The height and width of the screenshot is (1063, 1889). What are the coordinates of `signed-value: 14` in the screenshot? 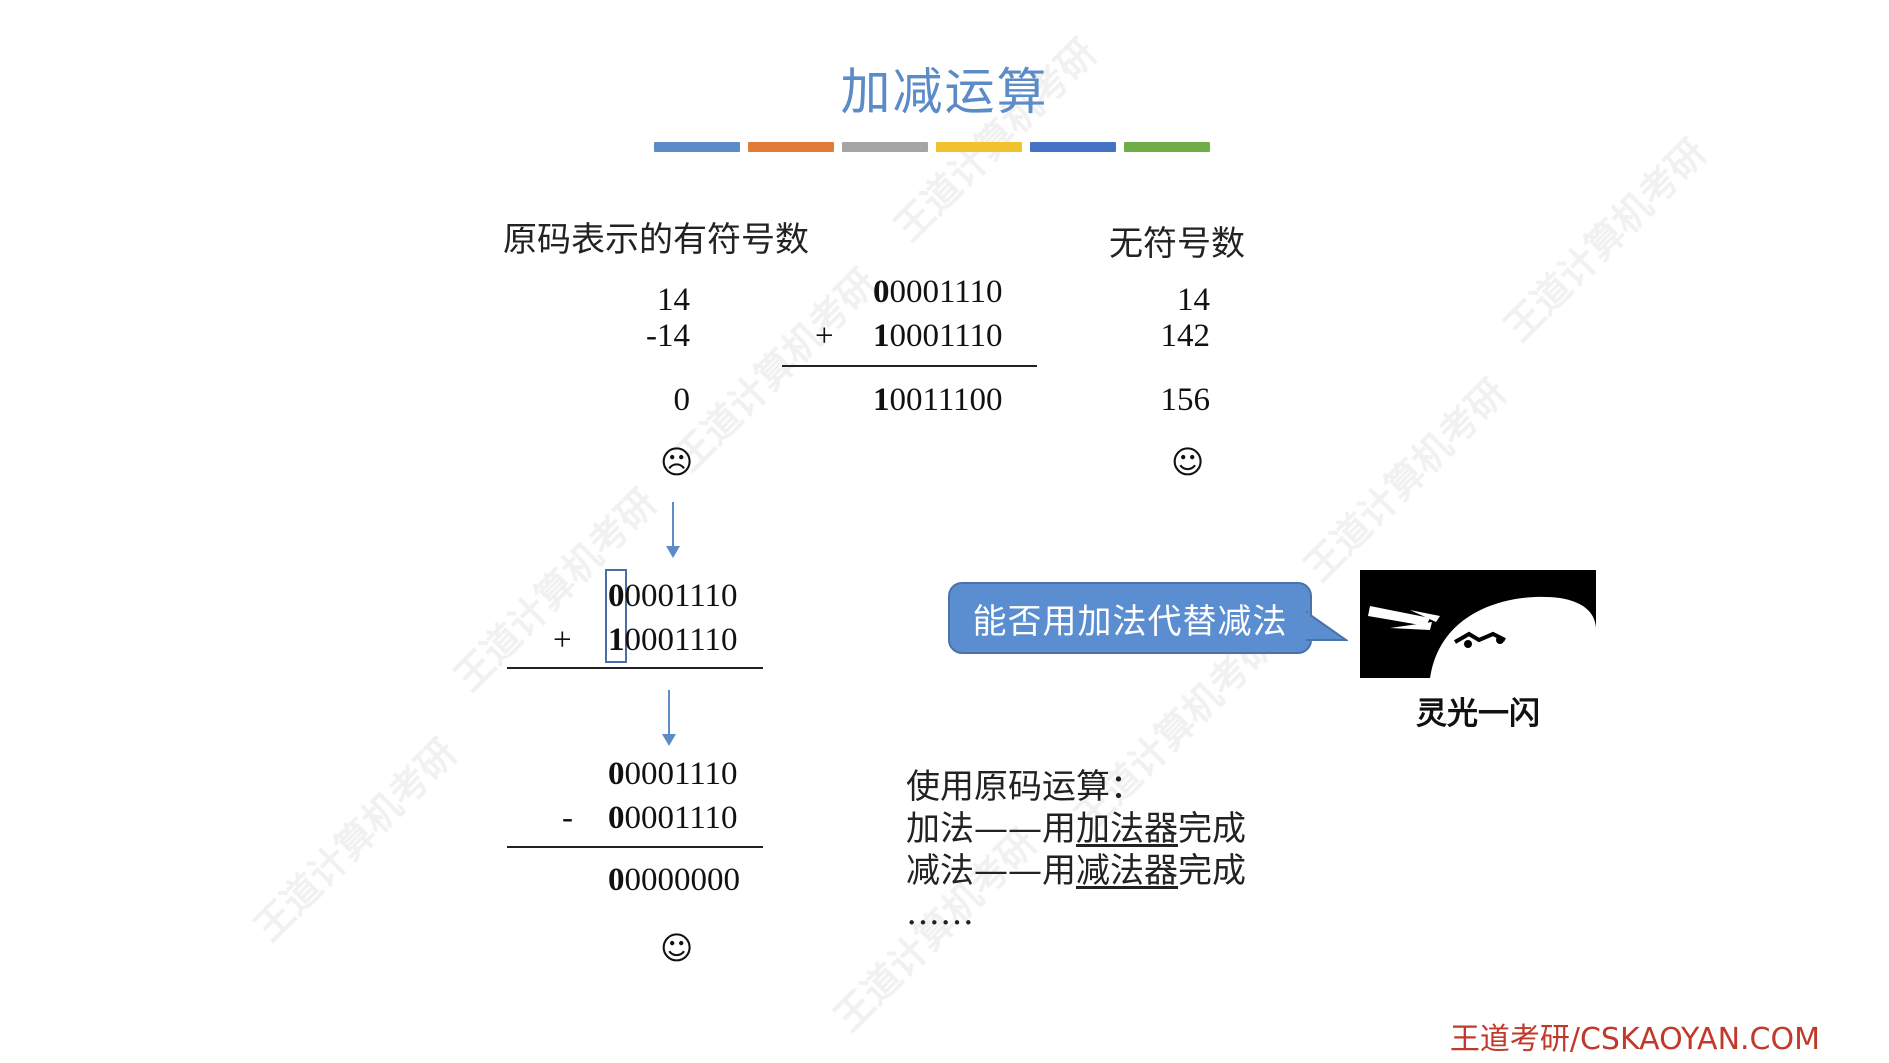 It's located at (673, 300).